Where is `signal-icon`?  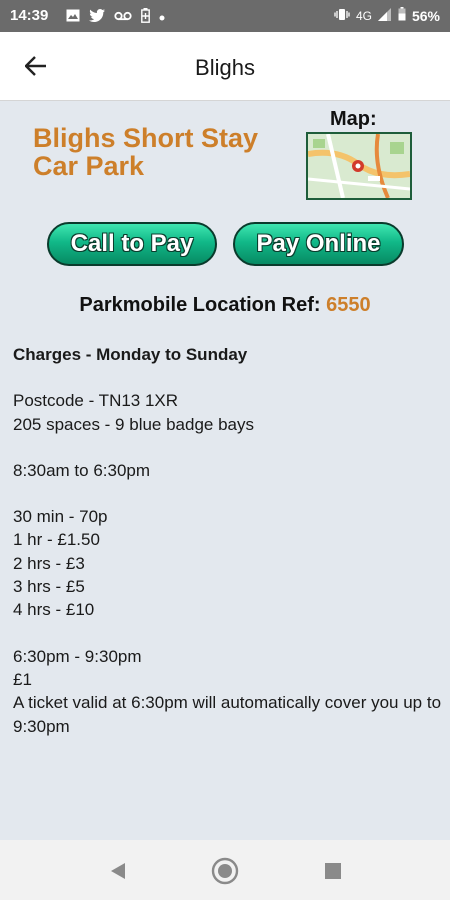
signal-icon is located at coordinates (384, 15).